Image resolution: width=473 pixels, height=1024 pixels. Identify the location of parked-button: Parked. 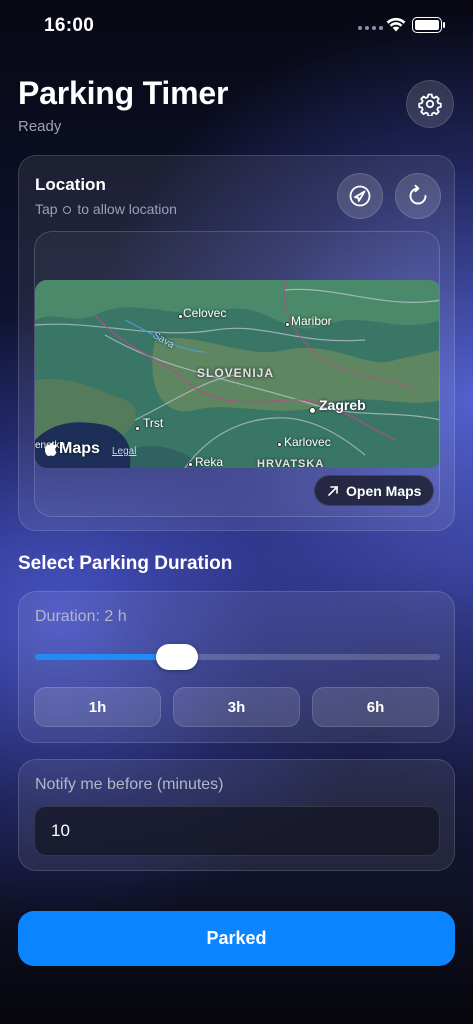
(236, 938).